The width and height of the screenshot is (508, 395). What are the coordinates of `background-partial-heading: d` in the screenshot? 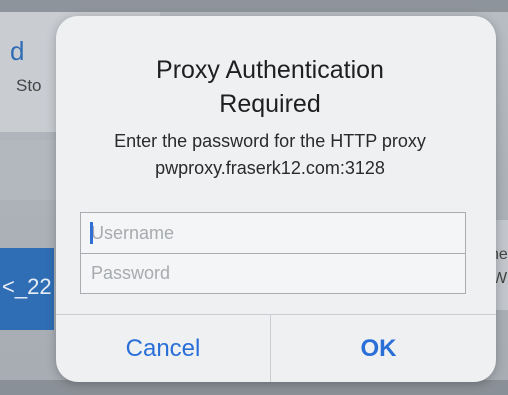 It's located at (17, 51).